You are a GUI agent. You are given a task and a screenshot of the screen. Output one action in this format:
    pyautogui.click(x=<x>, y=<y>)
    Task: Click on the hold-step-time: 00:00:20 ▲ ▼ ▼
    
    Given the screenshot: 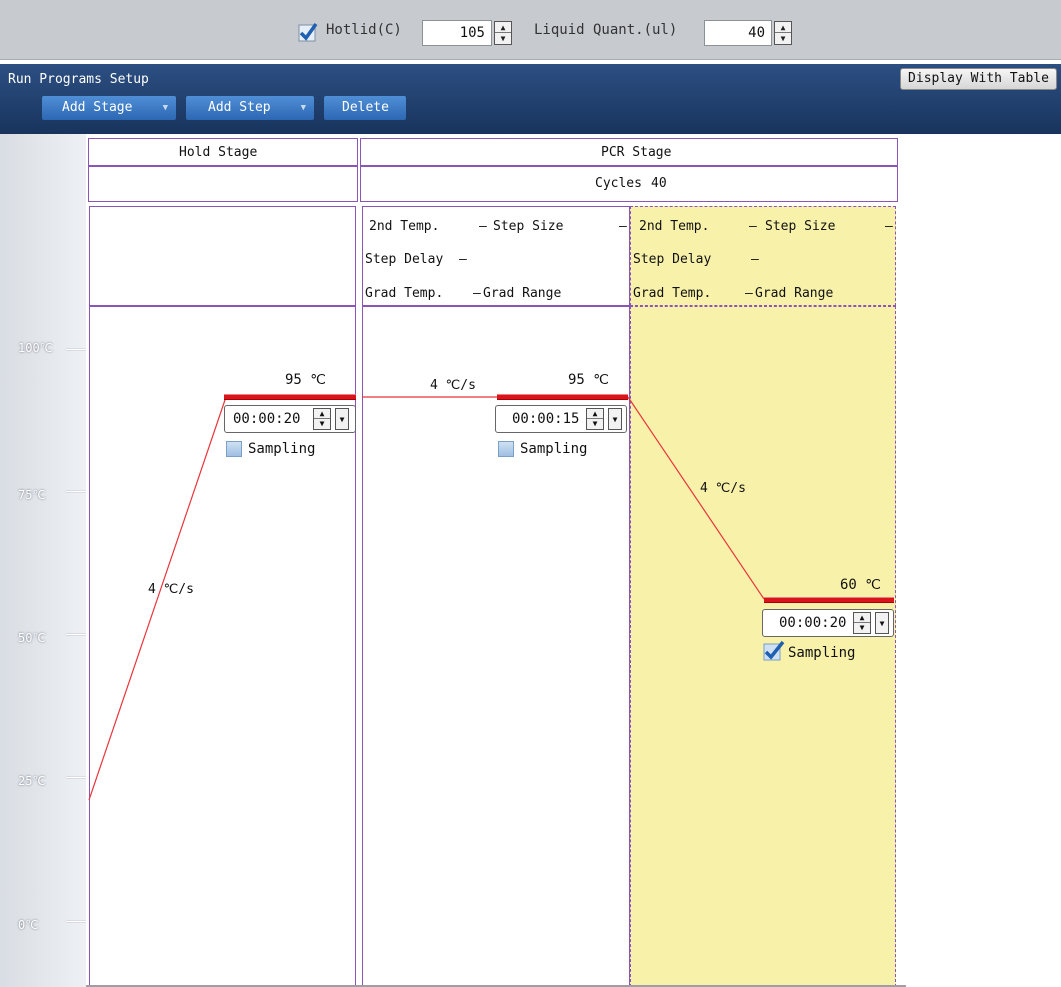 What is the action you would take?
    pyautogui.click(x=290, y=419)
    